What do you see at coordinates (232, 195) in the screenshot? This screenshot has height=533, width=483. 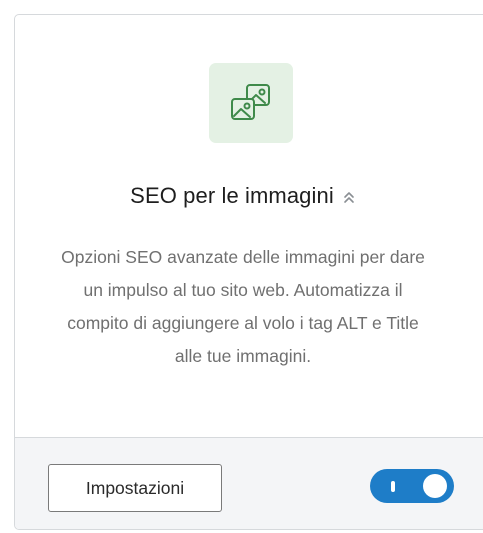 I see `module-title: SEO per le immagini` at bounding box center [232, 195].